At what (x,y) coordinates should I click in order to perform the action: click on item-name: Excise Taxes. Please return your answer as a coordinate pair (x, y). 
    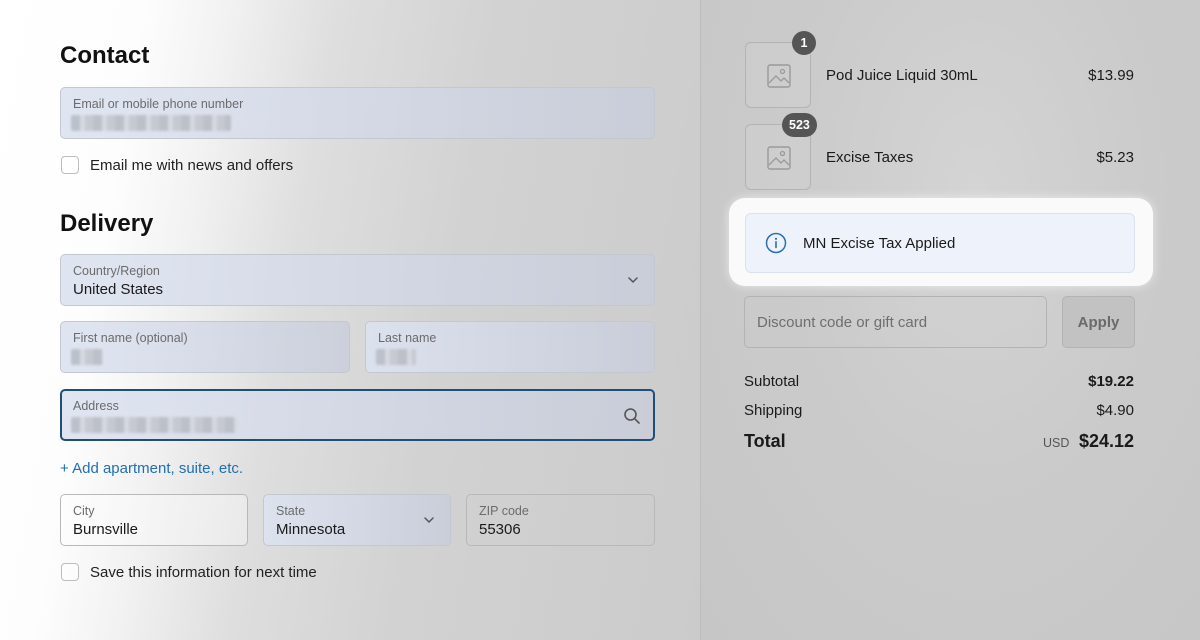
    Looking at the image, I should click on (870, 157).